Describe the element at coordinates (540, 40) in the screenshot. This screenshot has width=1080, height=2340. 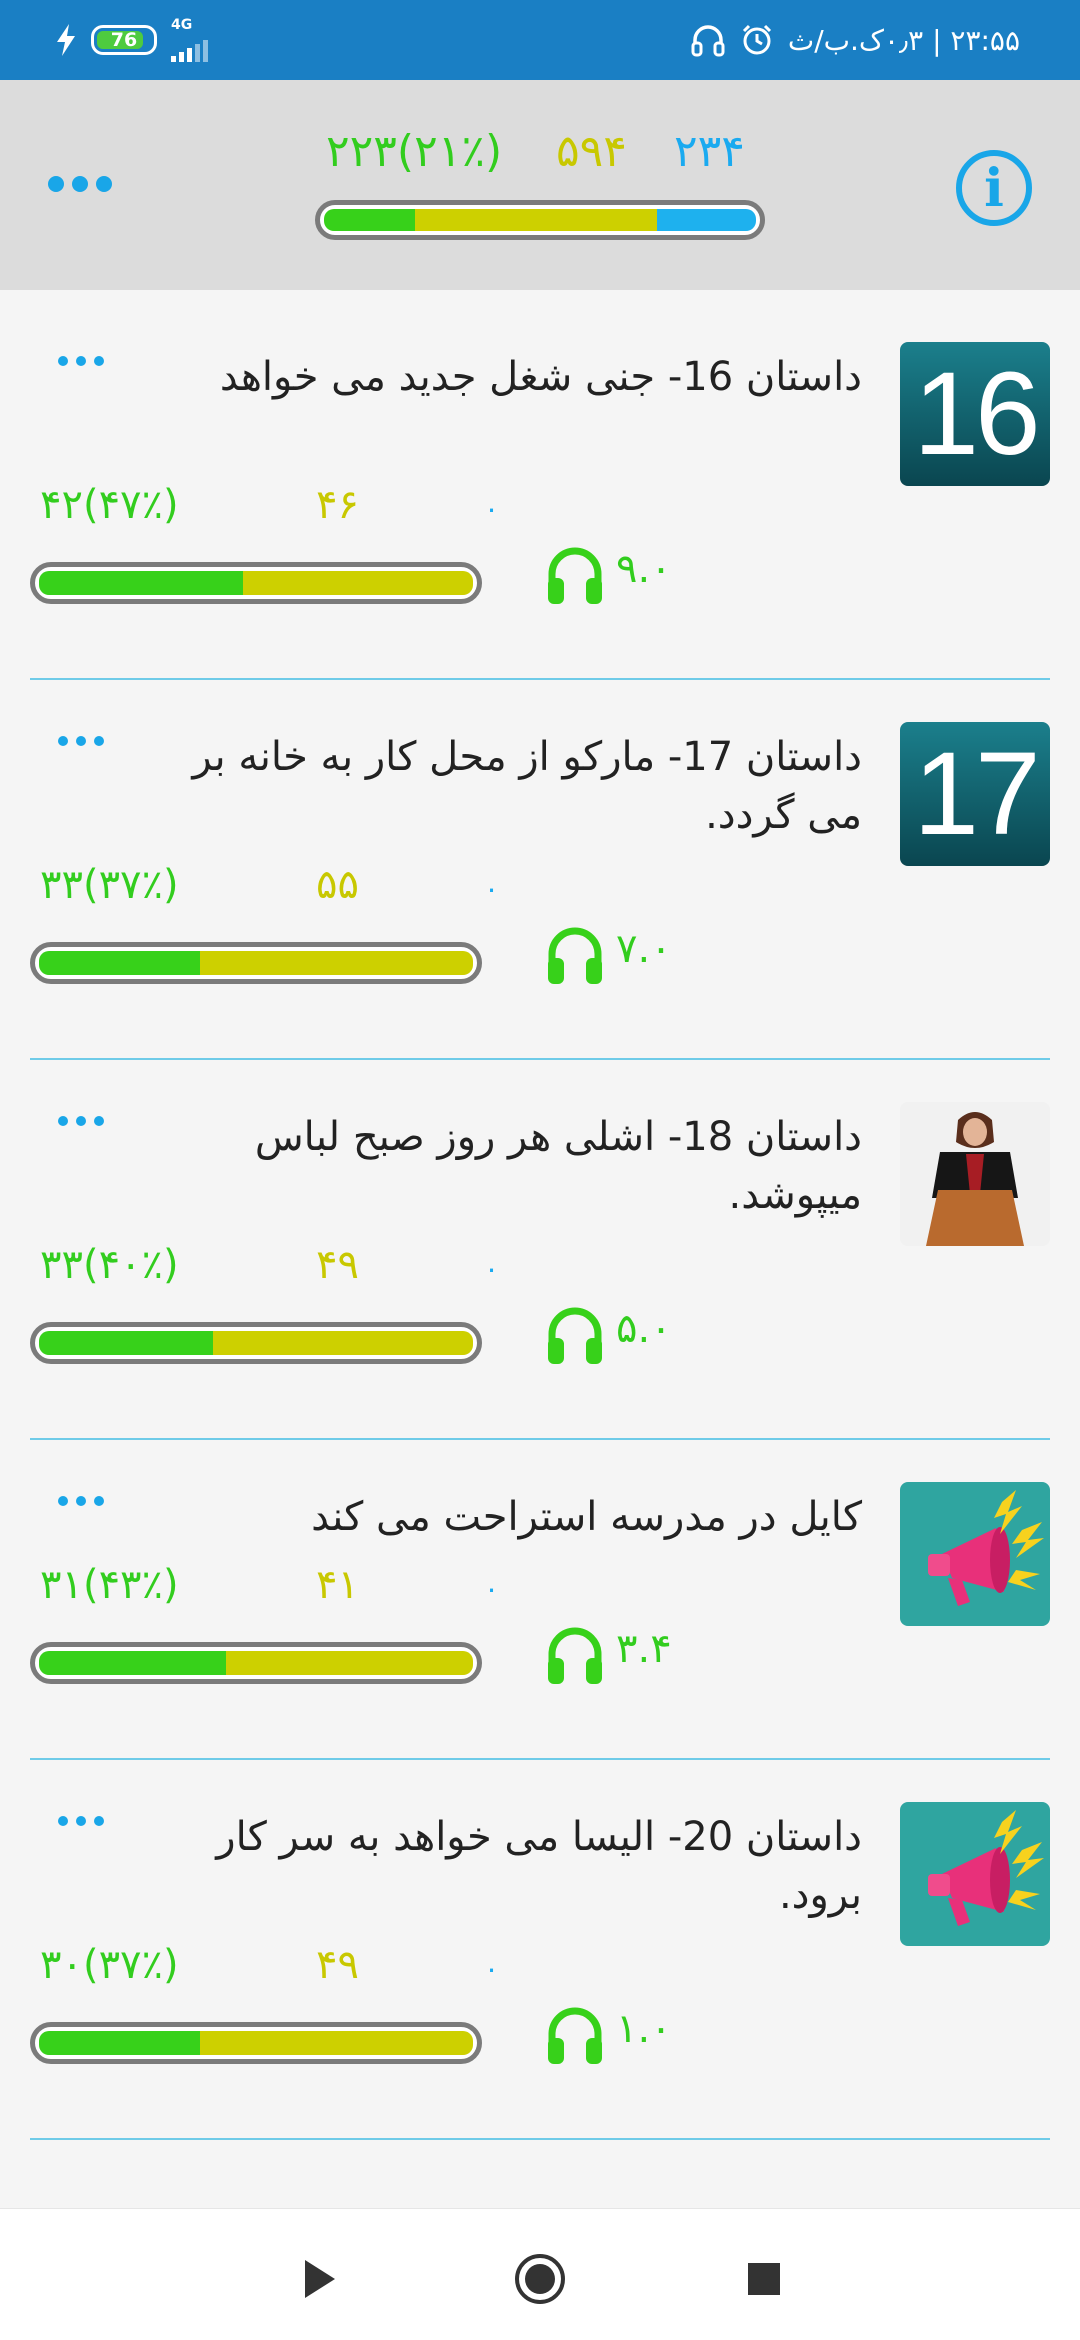
I see `status-bar: 76 4G ۲۳:۵۵ | ۰٫۳ک.ب/ث` at that location.